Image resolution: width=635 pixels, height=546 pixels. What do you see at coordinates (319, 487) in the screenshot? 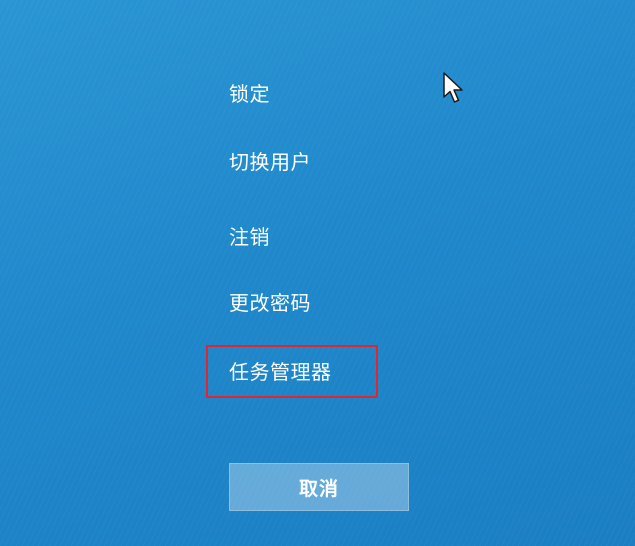
I see `cancel-button: 取消` at bounding box center [319, 487].